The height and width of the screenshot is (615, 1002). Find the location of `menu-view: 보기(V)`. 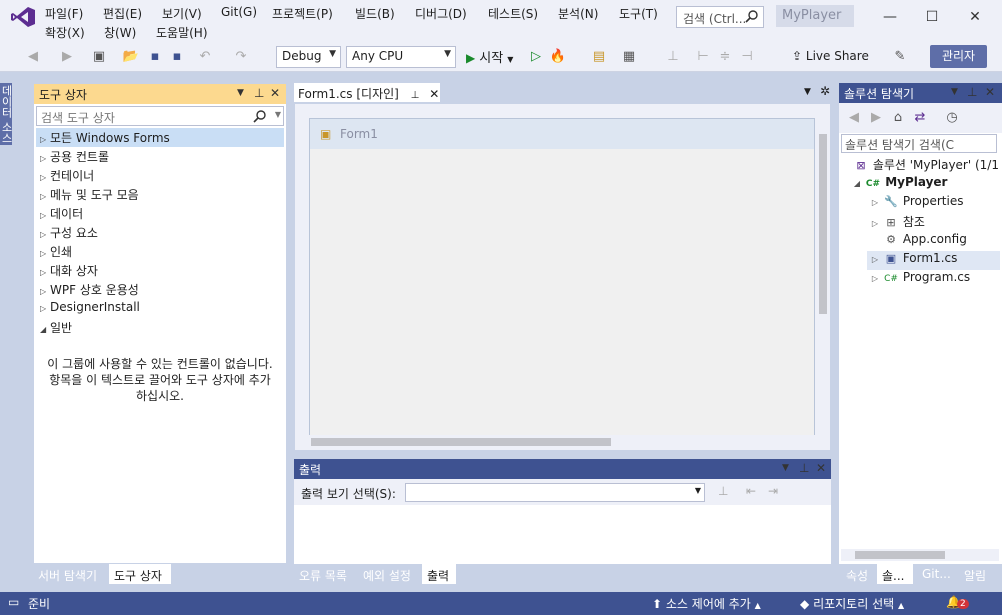

menu-view: 보기(V) is located at coordinates (182, 13).